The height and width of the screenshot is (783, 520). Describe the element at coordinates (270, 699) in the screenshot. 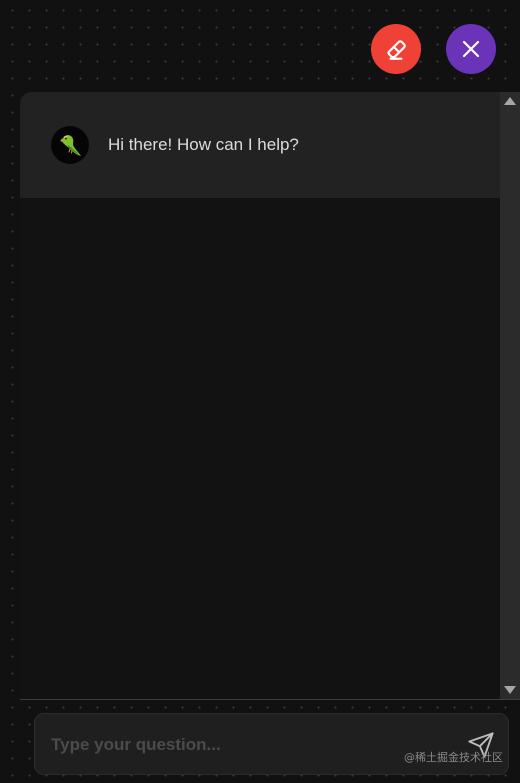

I see `input-divider` at that location.